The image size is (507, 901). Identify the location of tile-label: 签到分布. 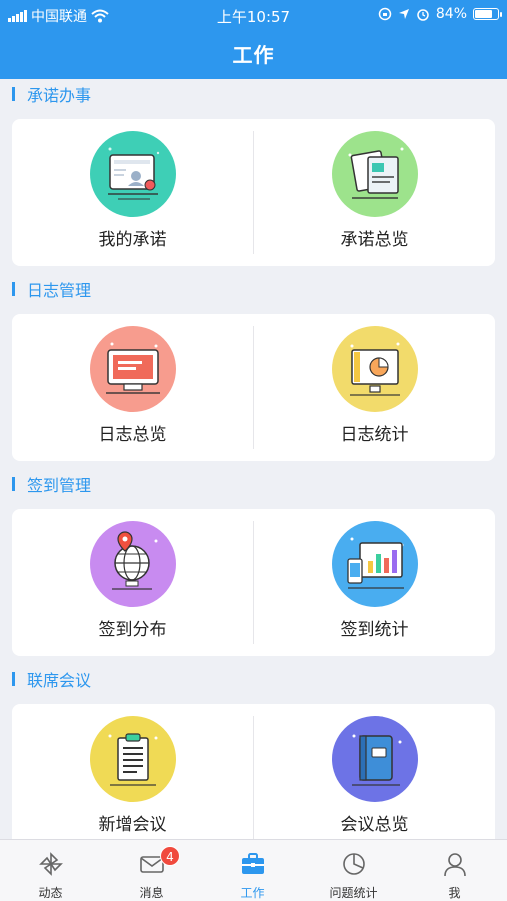
(132, 630).